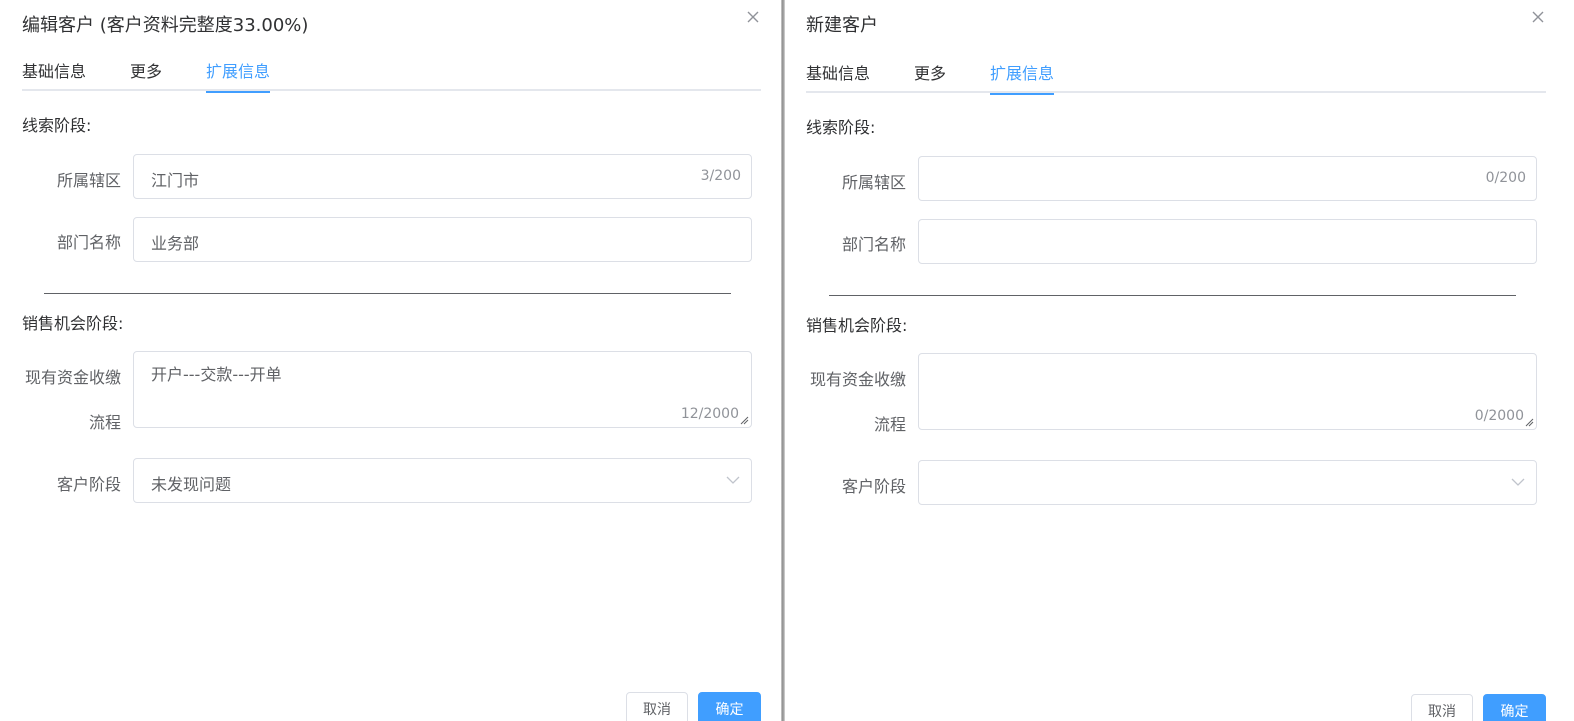 The height and width of the screenshot is (721, 1574). What do you see at coordinates (709, 414) in the screenshot?
I see `process-char-count: 12/2000` at bounding box center [709, 414].